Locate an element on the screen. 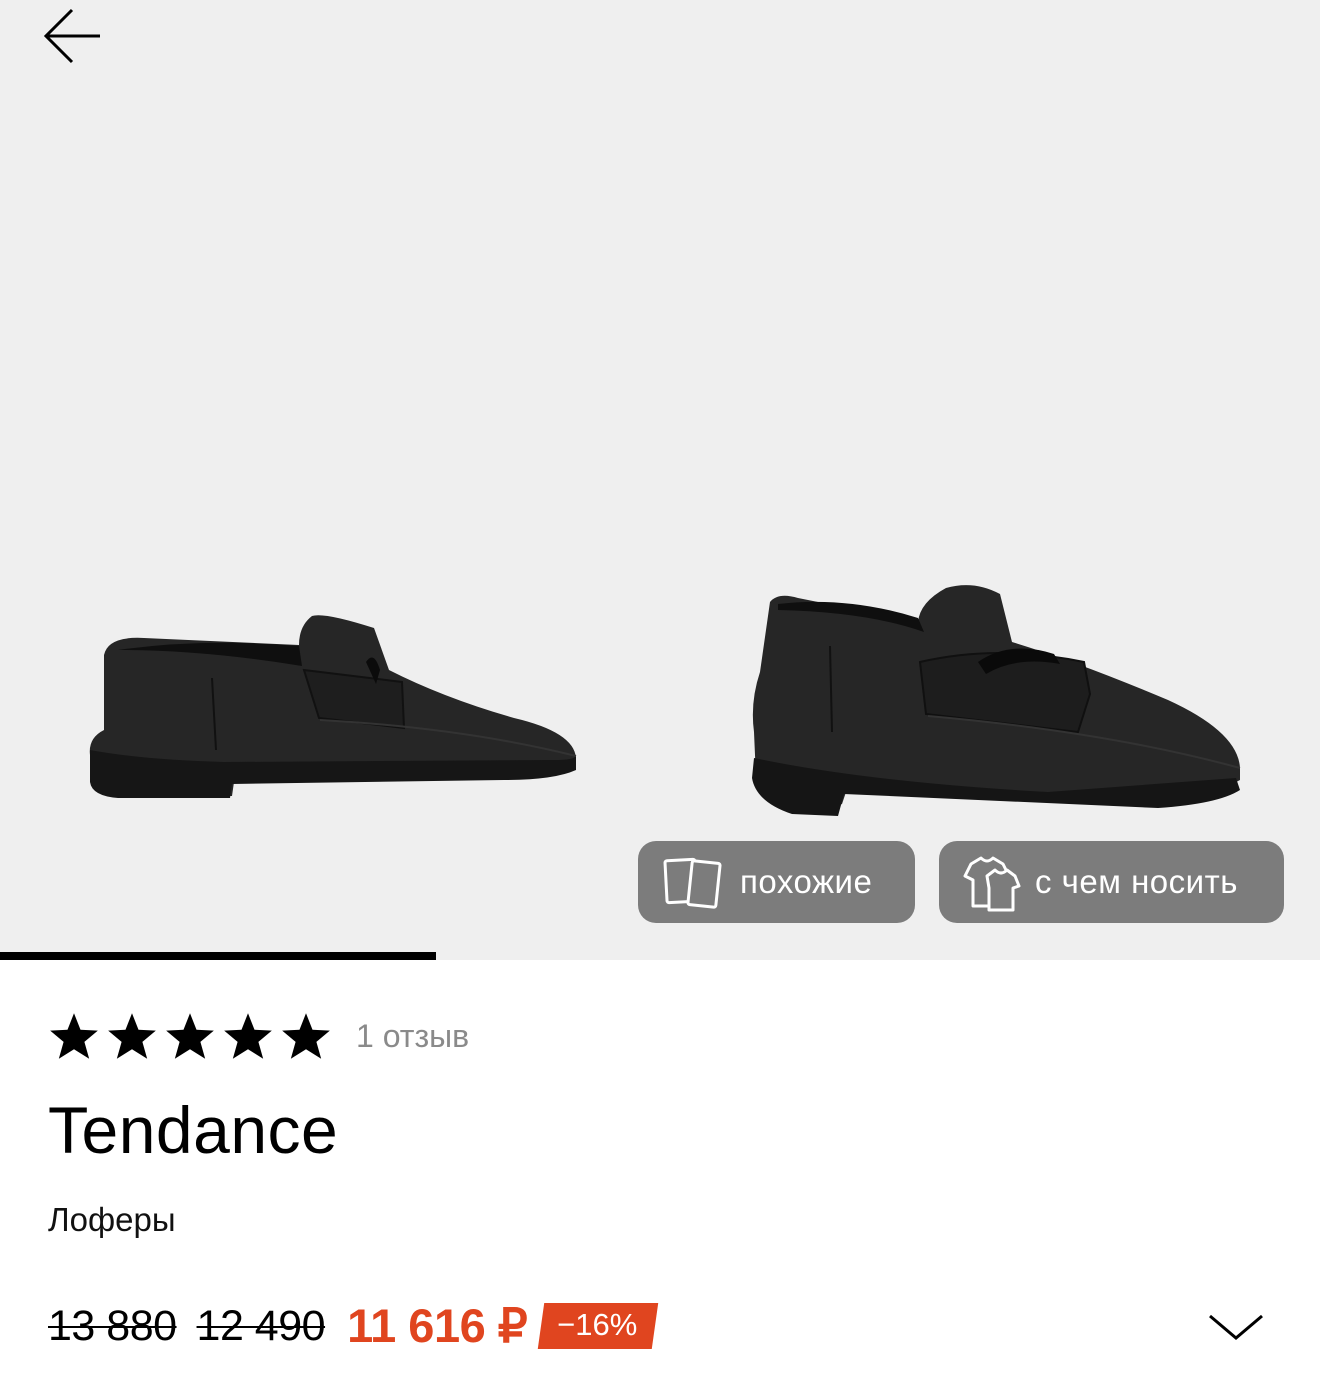 The height and width of the screenshot is (1393, 1320). discount-badge: −16% is located at coordinates (598, 1326).